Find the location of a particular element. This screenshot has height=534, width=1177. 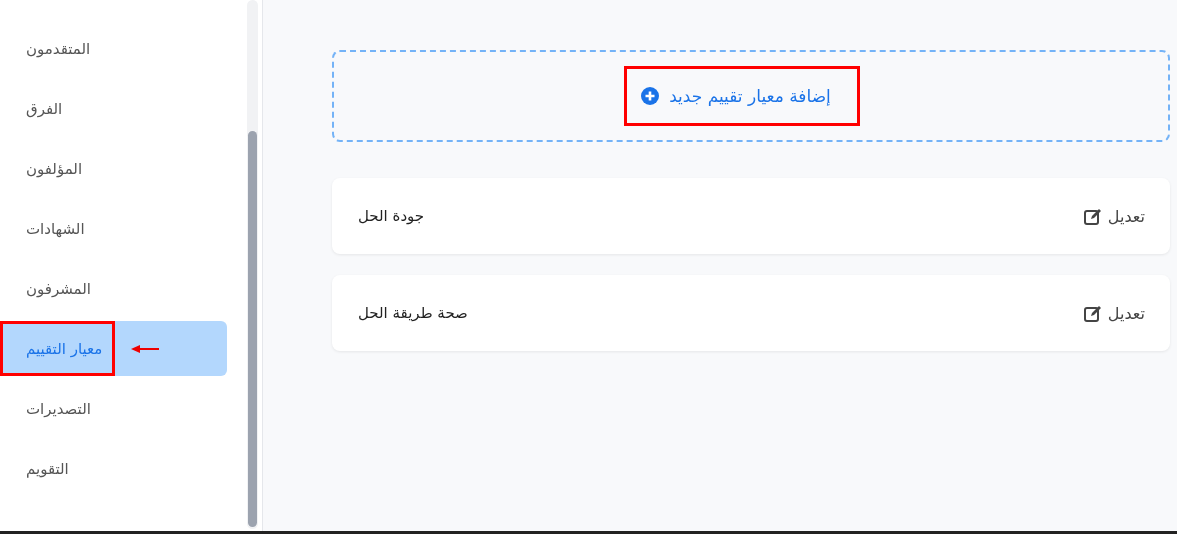

sidebar-item: التقويم is located at coordinates (41, 468).